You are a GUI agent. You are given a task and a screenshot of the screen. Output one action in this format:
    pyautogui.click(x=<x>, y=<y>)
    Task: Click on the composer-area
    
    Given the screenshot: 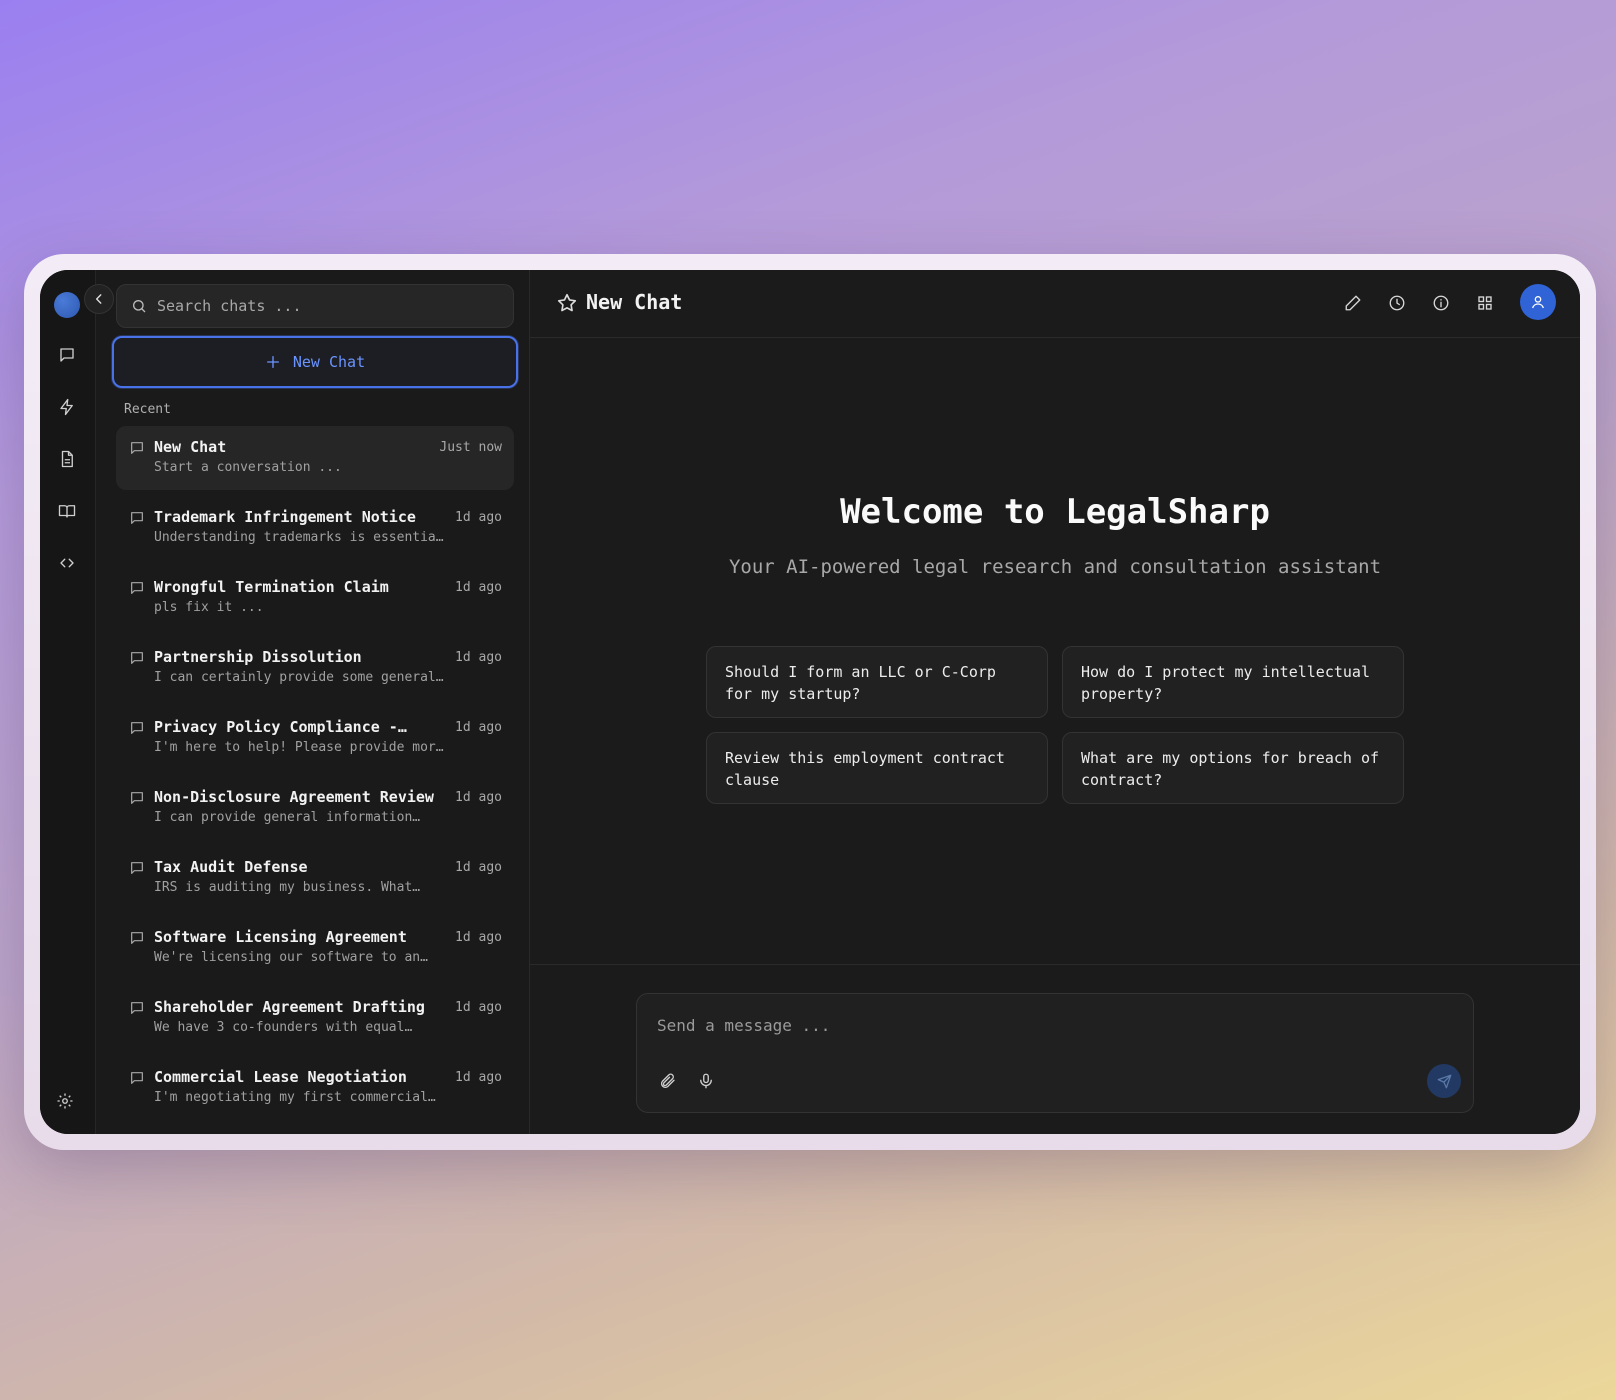 What is the action you would take?
    pyautogui.click(x=1055, y=1049)
    